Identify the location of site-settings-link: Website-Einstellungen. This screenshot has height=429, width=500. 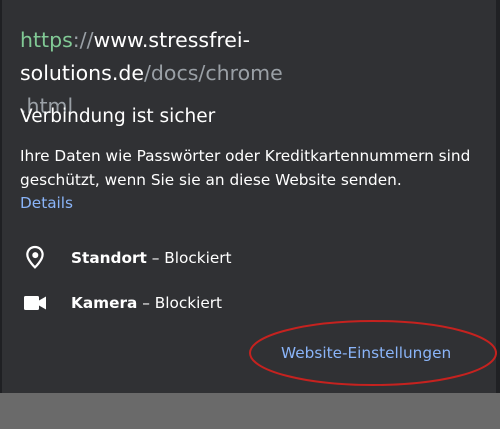
(366, 353).